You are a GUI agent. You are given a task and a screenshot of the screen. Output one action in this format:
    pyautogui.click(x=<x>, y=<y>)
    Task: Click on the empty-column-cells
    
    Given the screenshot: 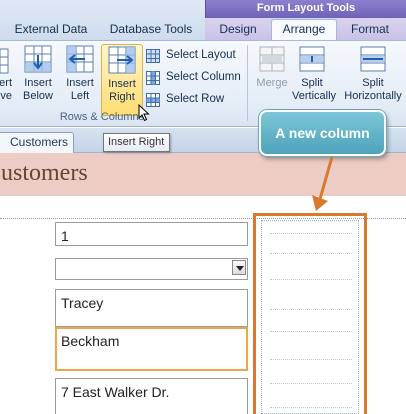 What is the action you would take?
    pyautogui.click(x=310, y=317)
    